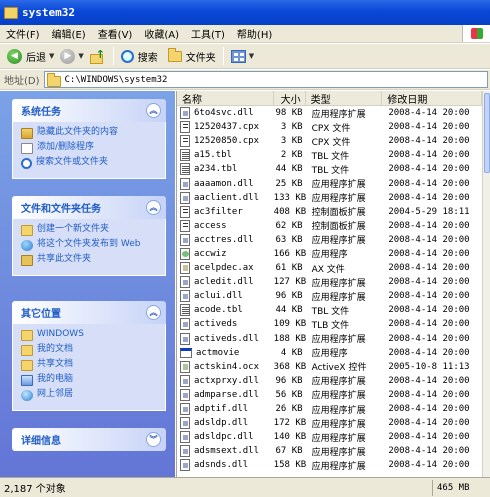  I want to click on file-name: accwiz, so click(225, 253).